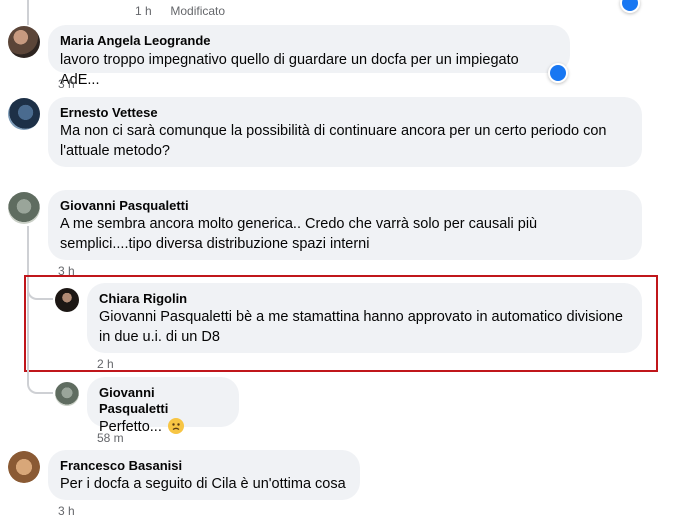 Image resolution: width=685 pixels, height=521 pixels. Describe the element at coordinates (105, 364) in the screenshot. I see `comment-time: 2 h` at that location.